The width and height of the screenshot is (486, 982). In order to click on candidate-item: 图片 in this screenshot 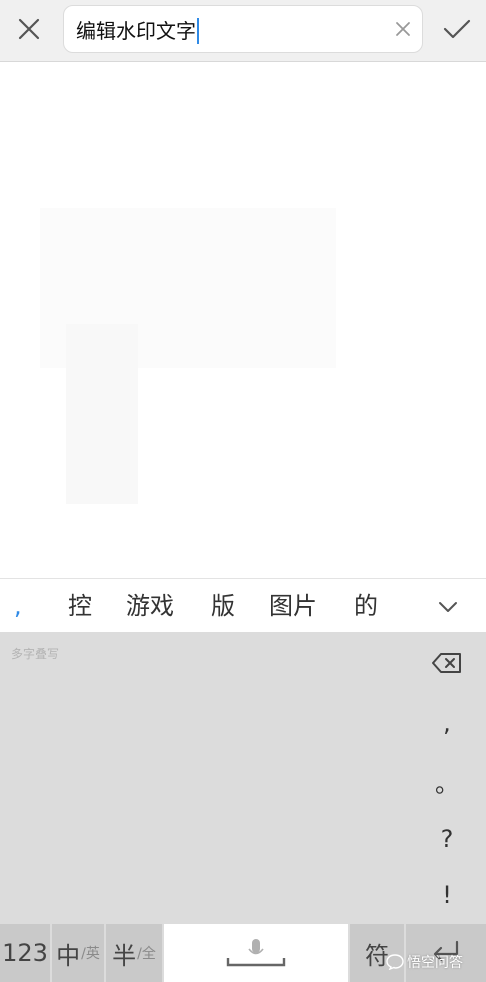, I will do `click(293, 606)`.